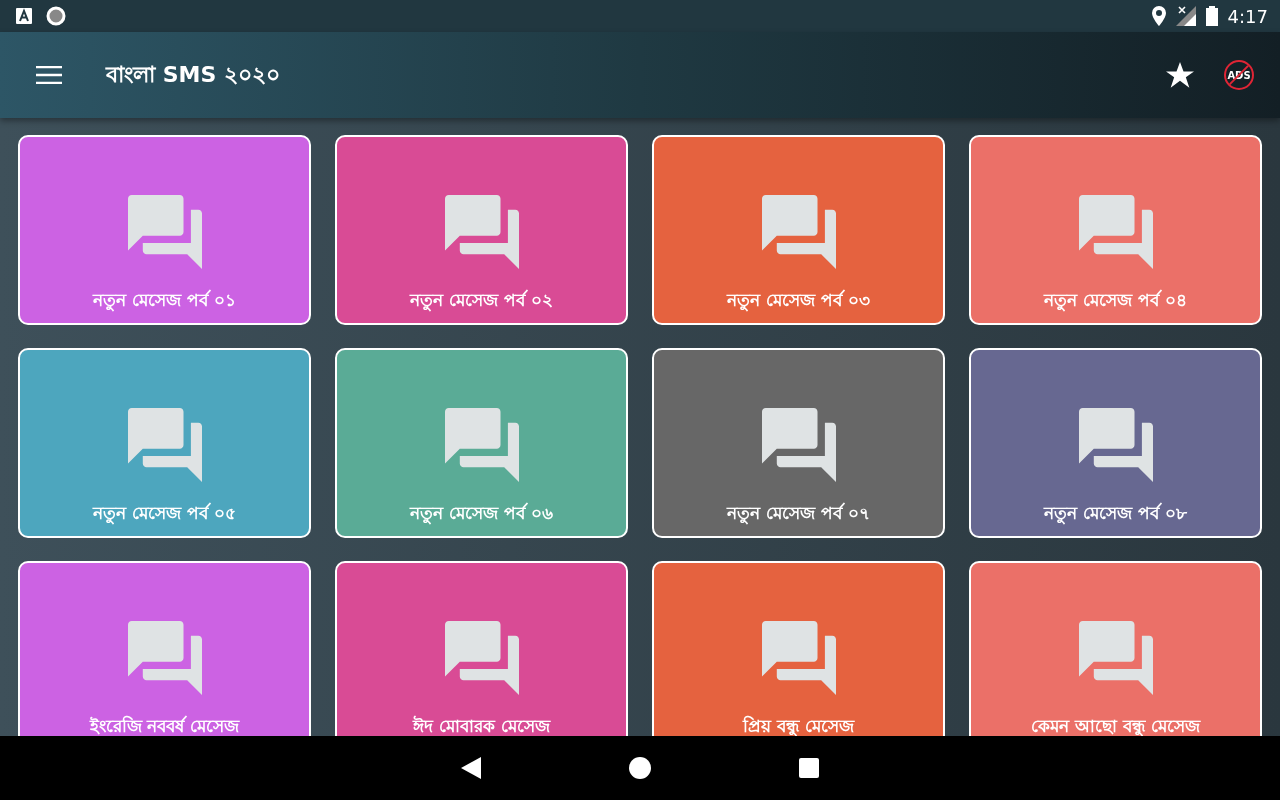  What do you see at coordinates (49, 75) in the screenshot?
I see `menu-icon` at bounding box center [49, 75].